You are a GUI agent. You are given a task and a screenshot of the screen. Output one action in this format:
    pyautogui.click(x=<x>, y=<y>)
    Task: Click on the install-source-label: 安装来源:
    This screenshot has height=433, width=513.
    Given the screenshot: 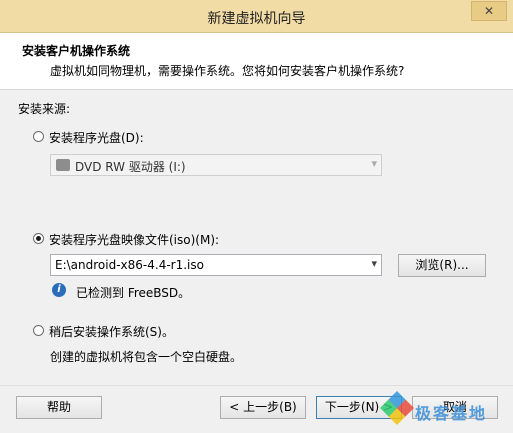 What is the action you would take?
    pyautogui.click(x=44, y=109)
    